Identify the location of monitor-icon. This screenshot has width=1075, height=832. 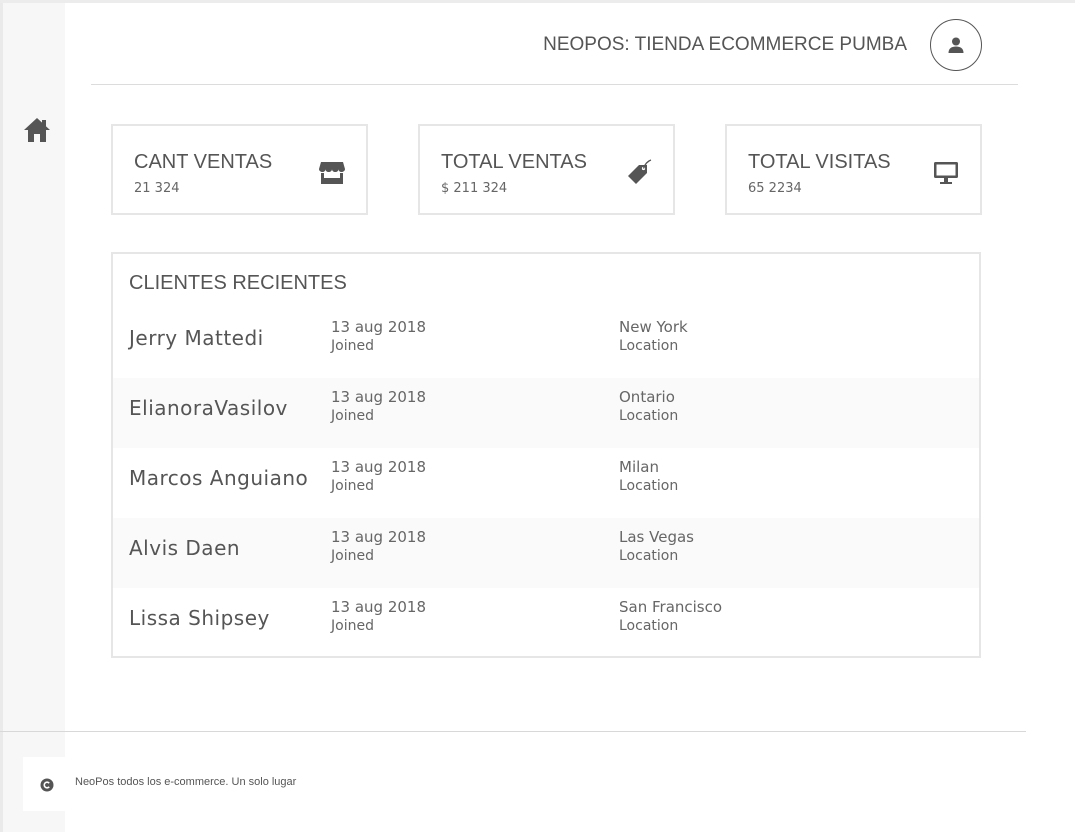
(946, 173).